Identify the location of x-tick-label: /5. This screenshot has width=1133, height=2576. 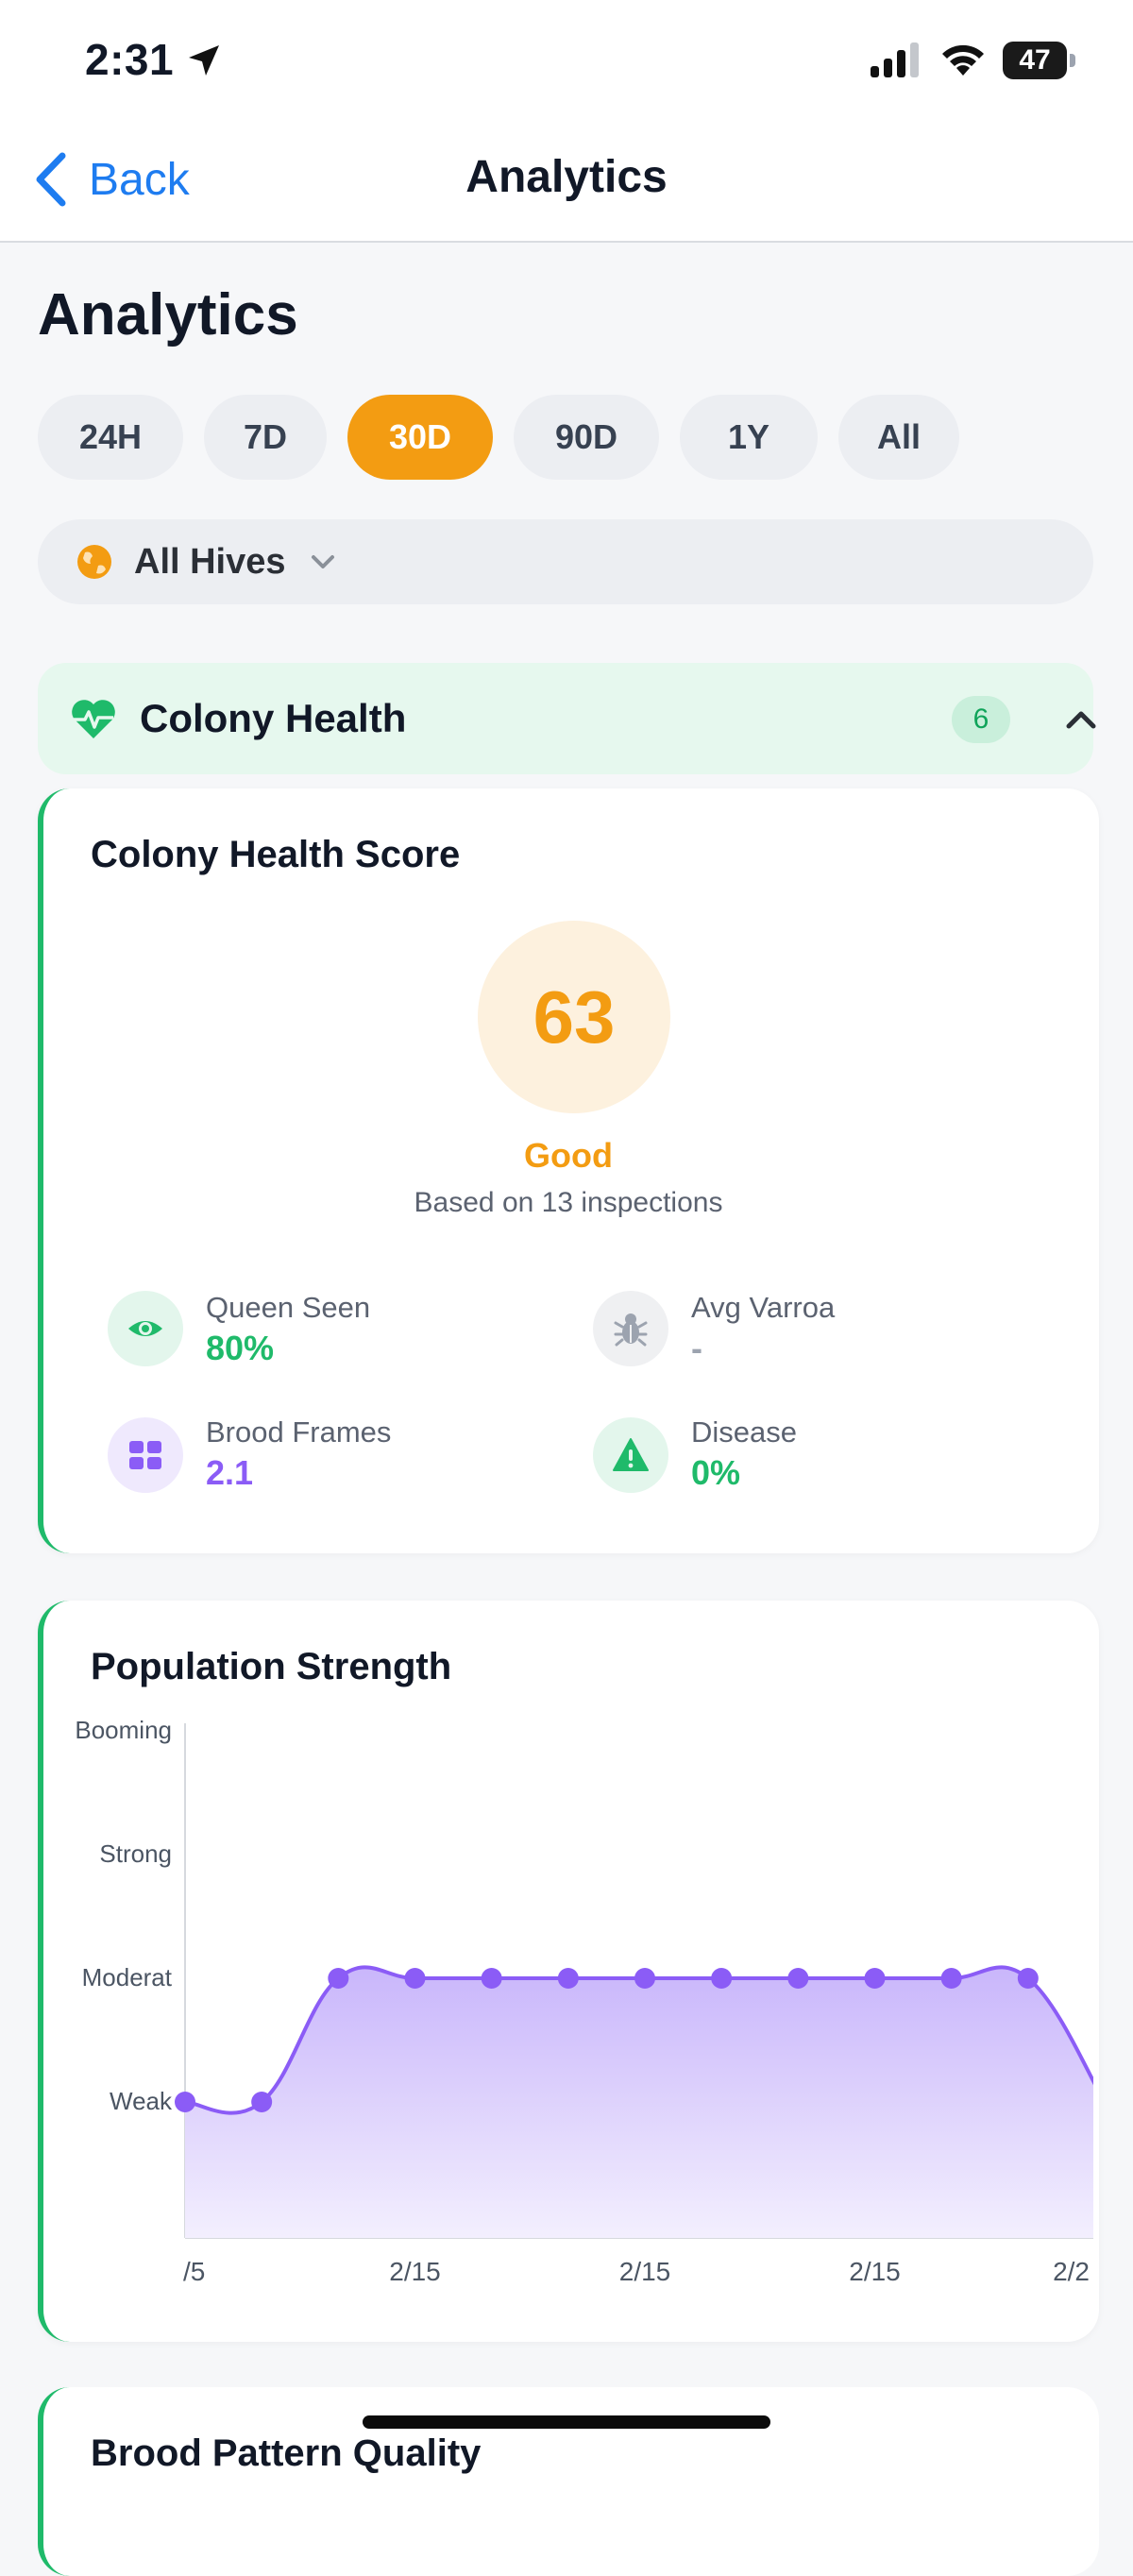
(195, 2271).